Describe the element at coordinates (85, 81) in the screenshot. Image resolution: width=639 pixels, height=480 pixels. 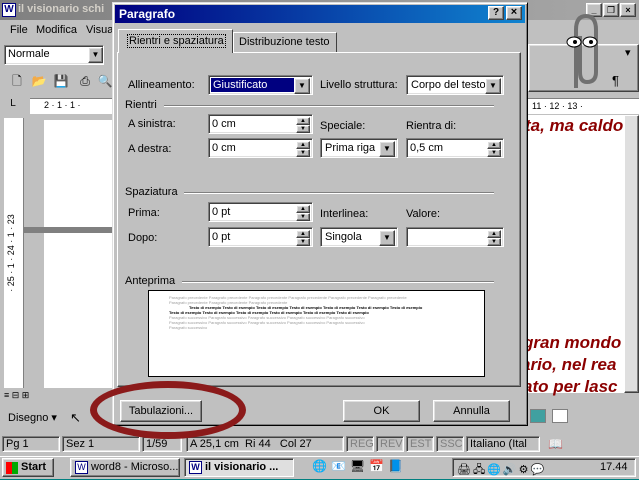
I see `print-icon: ⎙` at that location.